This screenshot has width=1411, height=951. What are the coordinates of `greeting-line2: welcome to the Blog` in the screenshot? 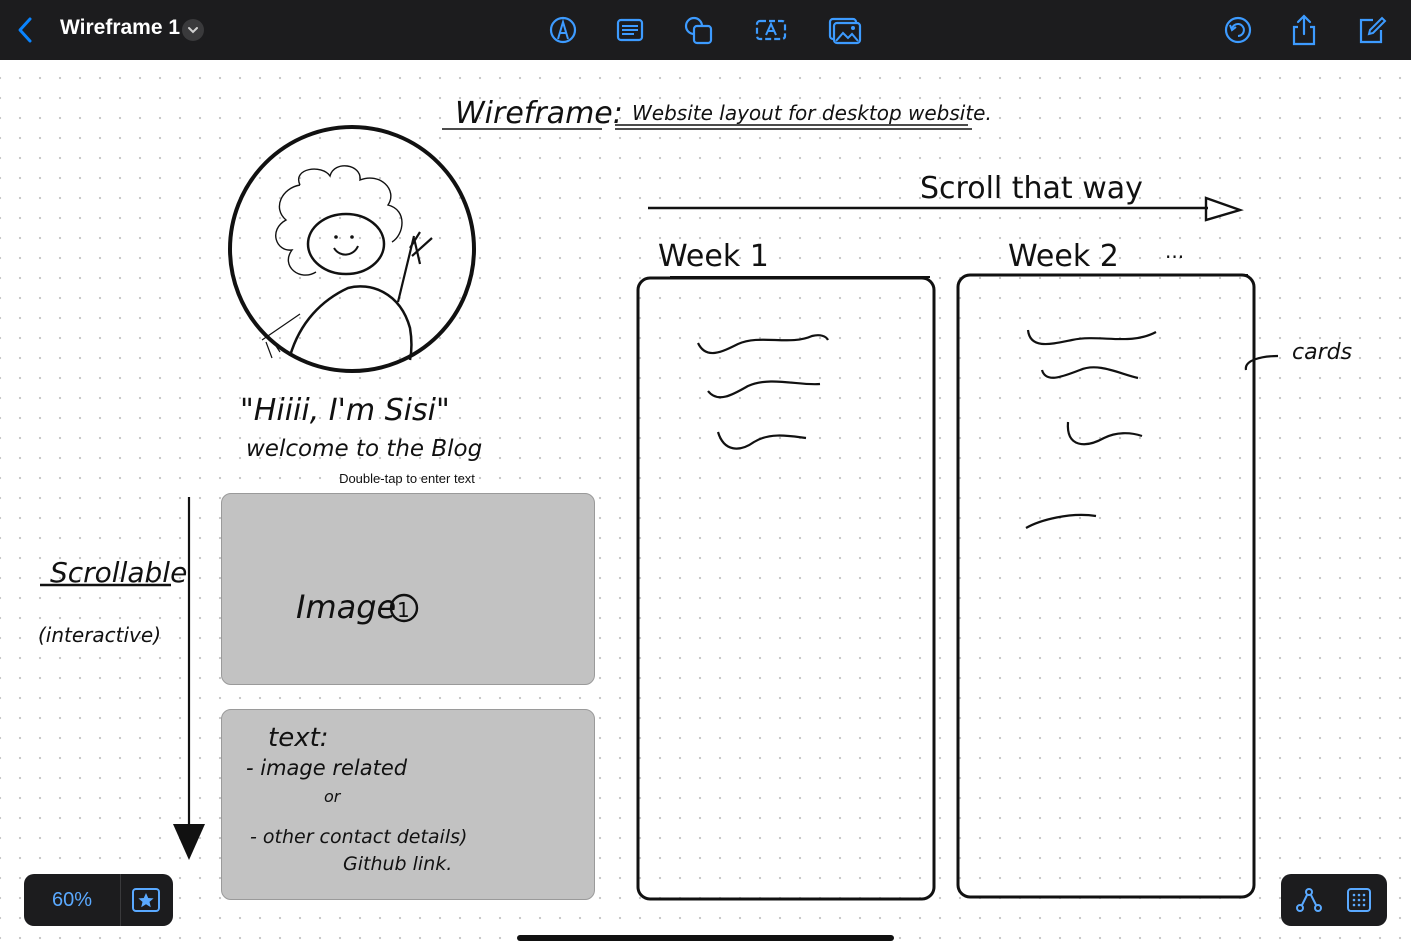 It's located at (364, 449).